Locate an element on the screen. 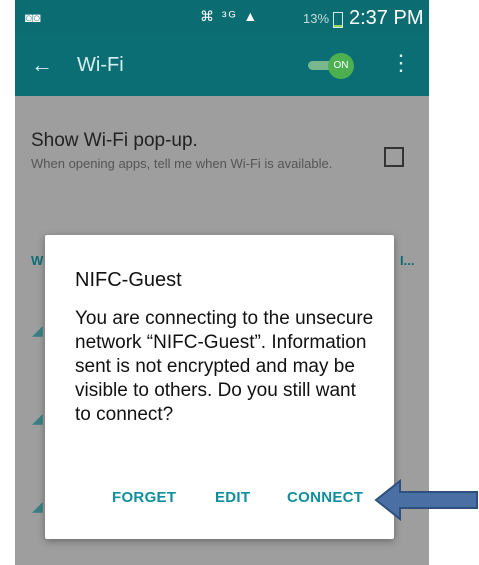 The width and height of the screenshot is (479, 565). toggle-knob: ON is located at coordinates (341, 66).